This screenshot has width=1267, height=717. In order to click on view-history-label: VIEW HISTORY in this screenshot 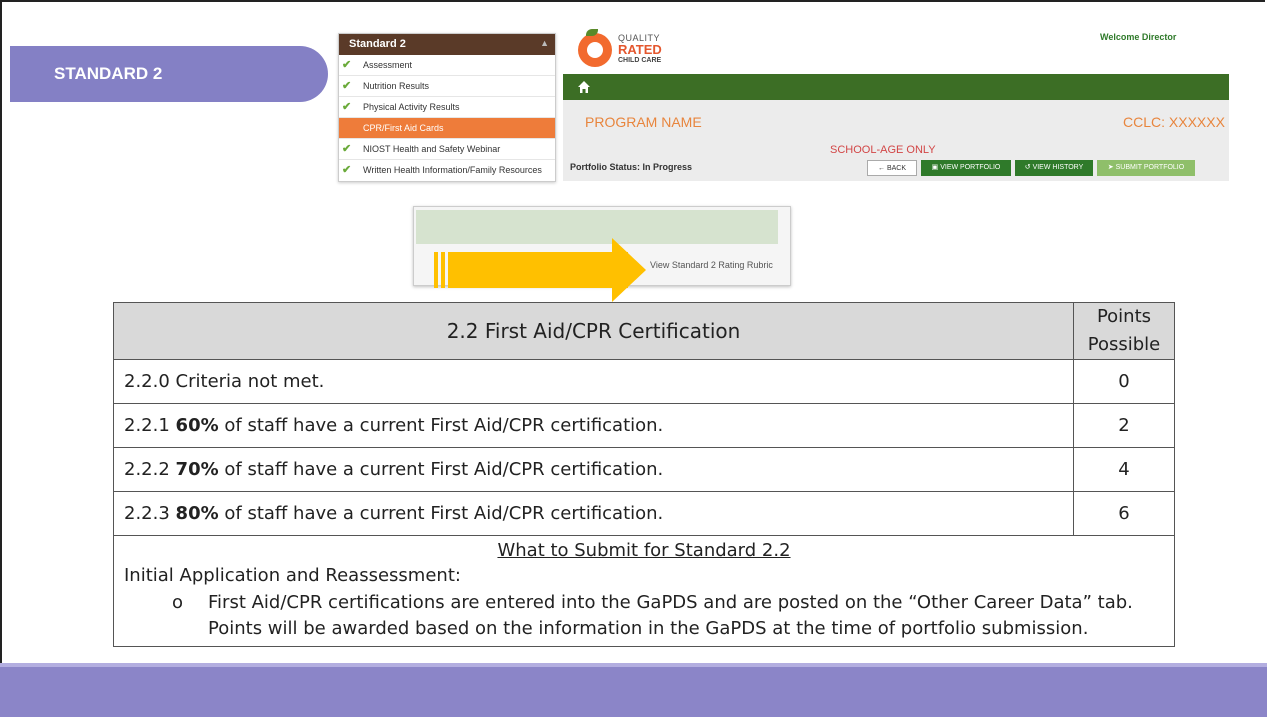, I will do `click(1058, 167)`.